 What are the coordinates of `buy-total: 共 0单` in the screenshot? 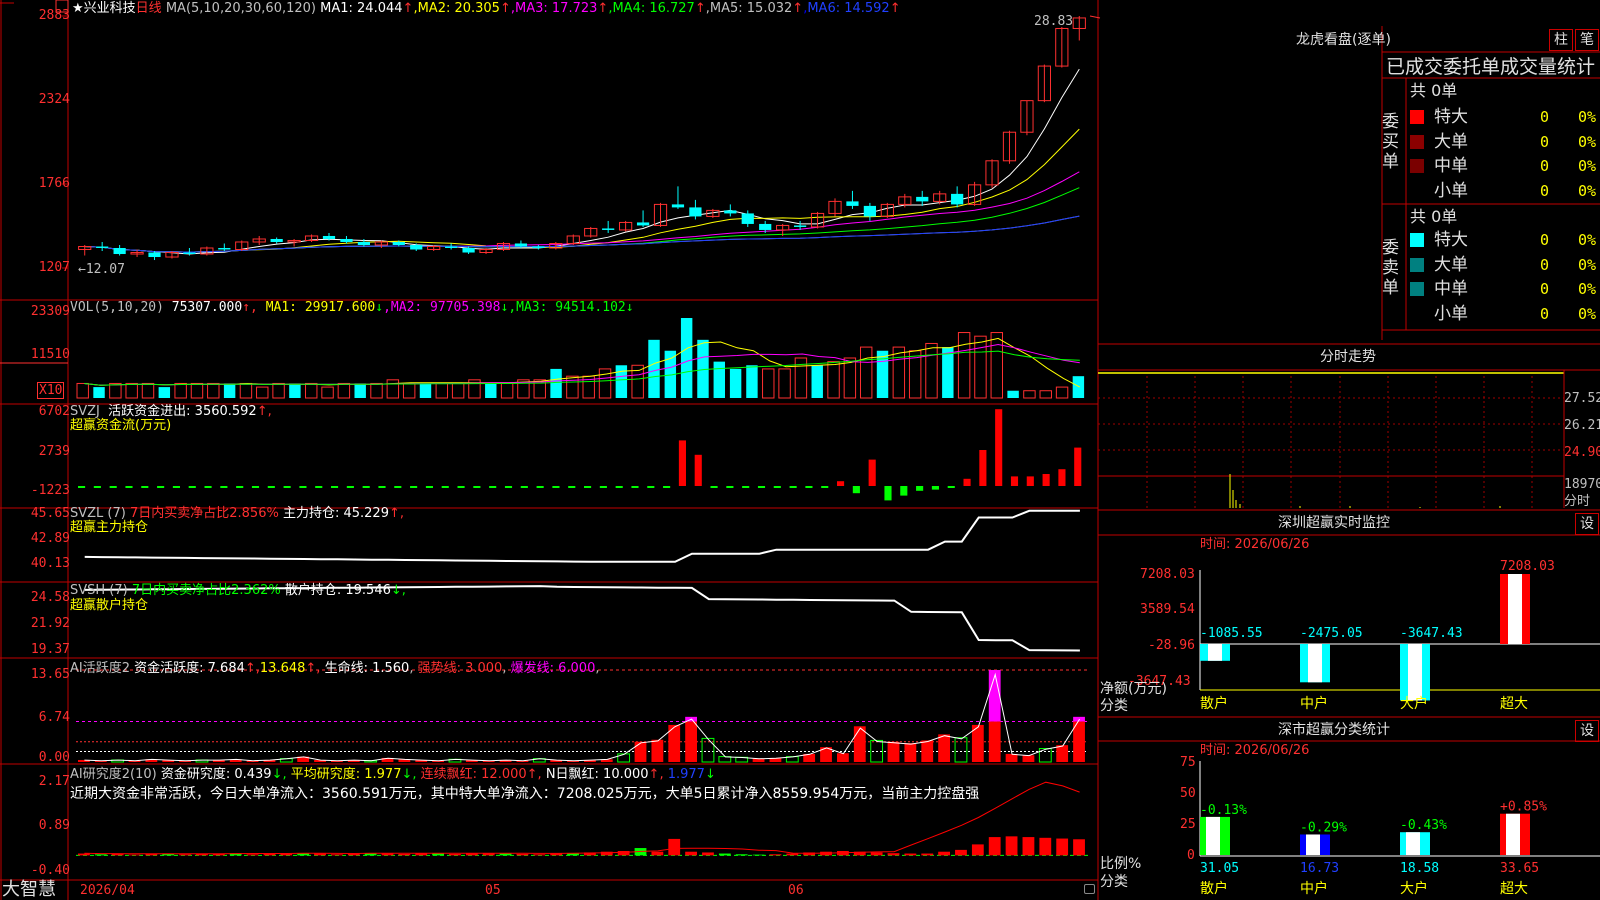 It's located at (1434, 90).